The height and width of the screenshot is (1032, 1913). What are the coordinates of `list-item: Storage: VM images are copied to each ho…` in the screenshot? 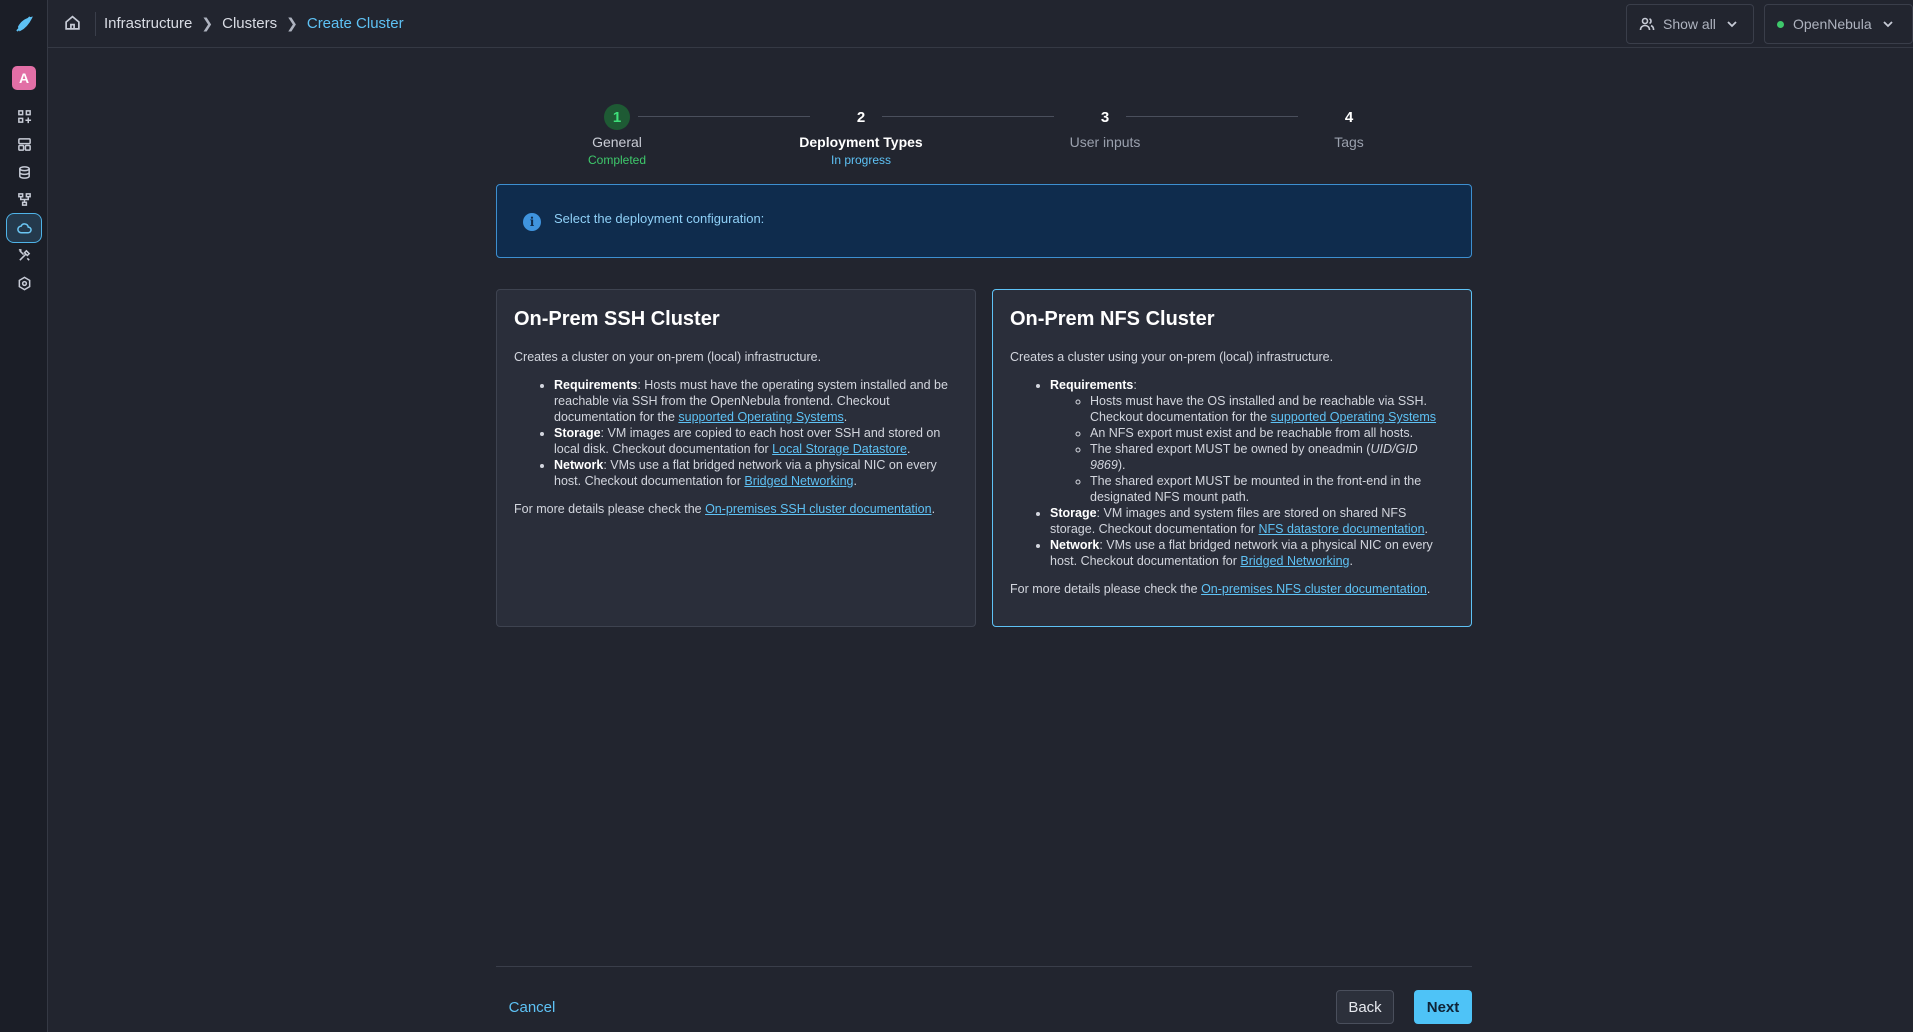 It's located at (756, 441).